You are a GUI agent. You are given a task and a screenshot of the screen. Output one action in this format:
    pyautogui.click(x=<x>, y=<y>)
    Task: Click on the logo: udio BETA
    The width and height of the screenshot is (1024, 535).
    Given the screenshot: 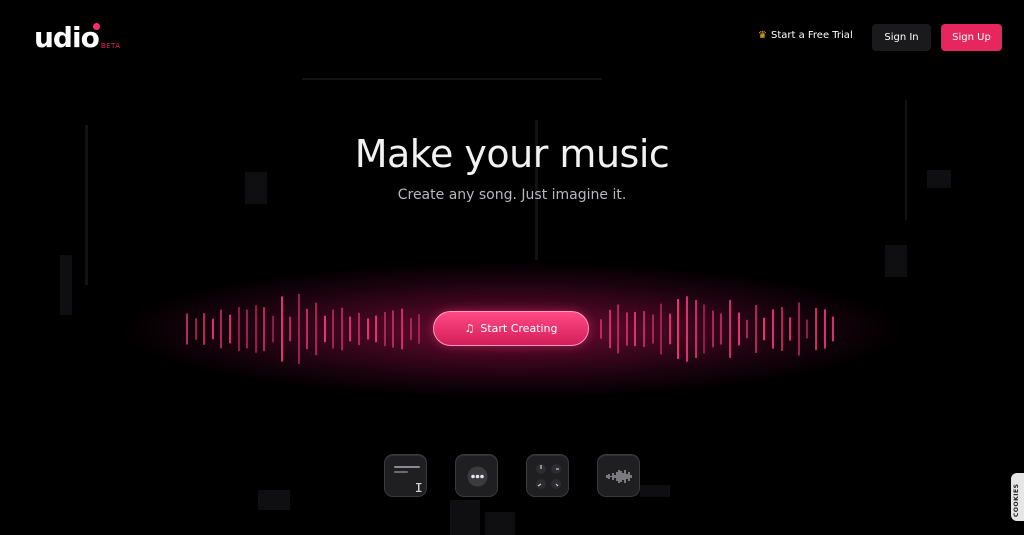 What is the action you would take?
    pyautogui.click(x=77, y=37)
    